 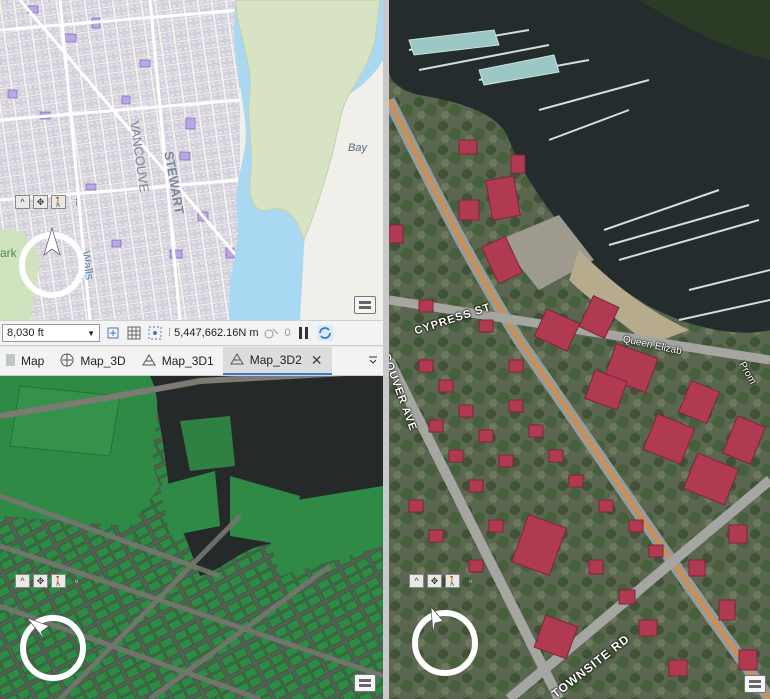 What do you see at coordinates (76, 202) in the screenshot?
I see `more-icon: ⁝` at bounding box center [76, 202].